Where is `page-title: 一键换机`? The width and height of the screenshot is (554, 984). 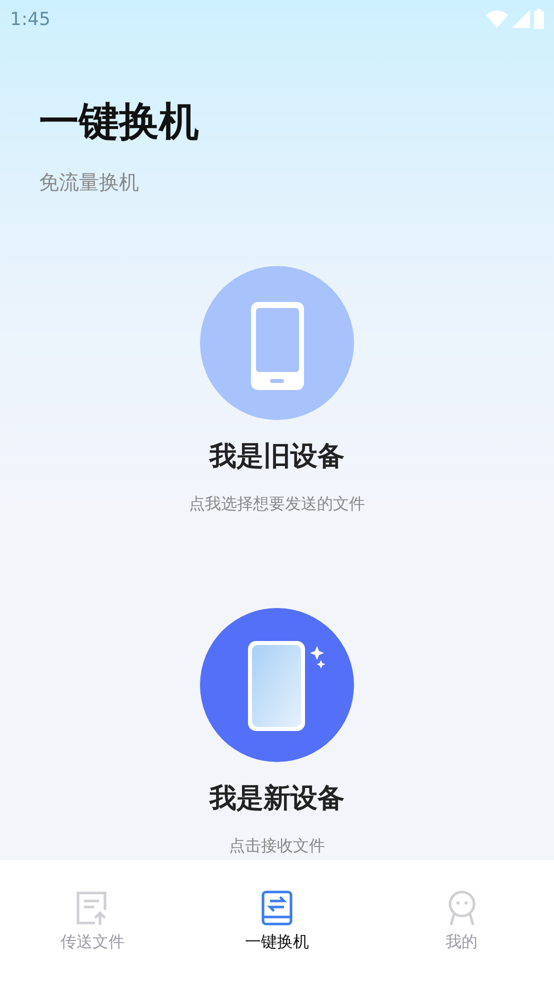
page-title: 一键换机 is located at coordinates (119, 122).